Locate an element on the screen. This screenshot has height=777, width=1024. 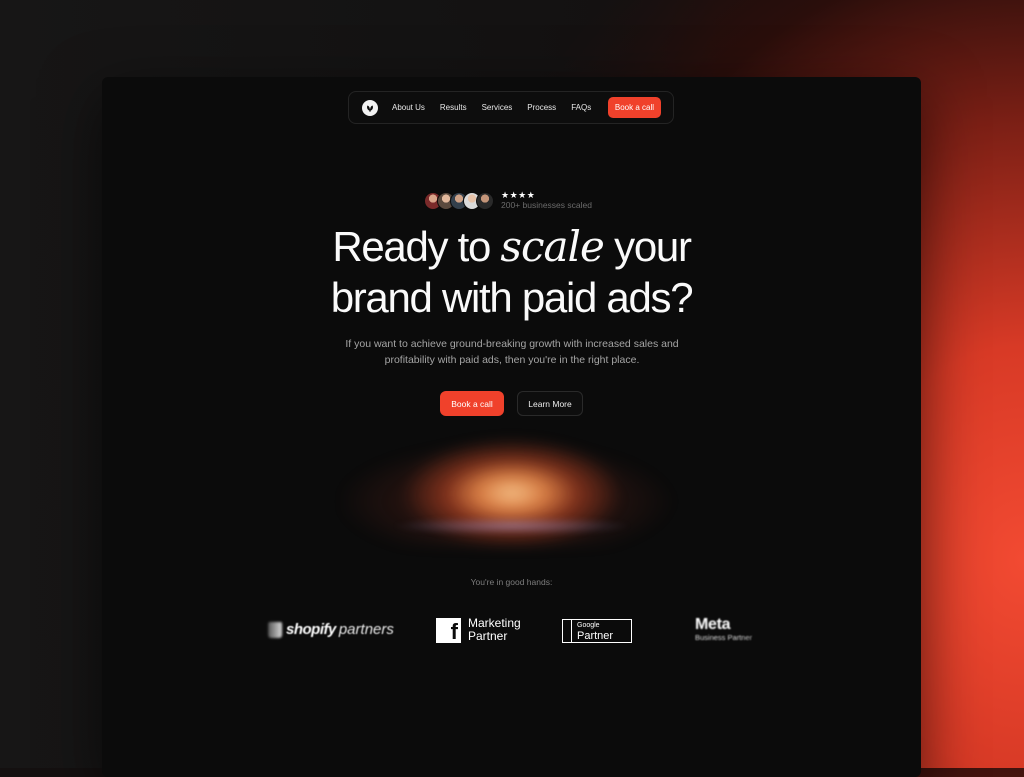
nav-links: About Us Results Services Process FAQs is located at coordinates (500, 107).